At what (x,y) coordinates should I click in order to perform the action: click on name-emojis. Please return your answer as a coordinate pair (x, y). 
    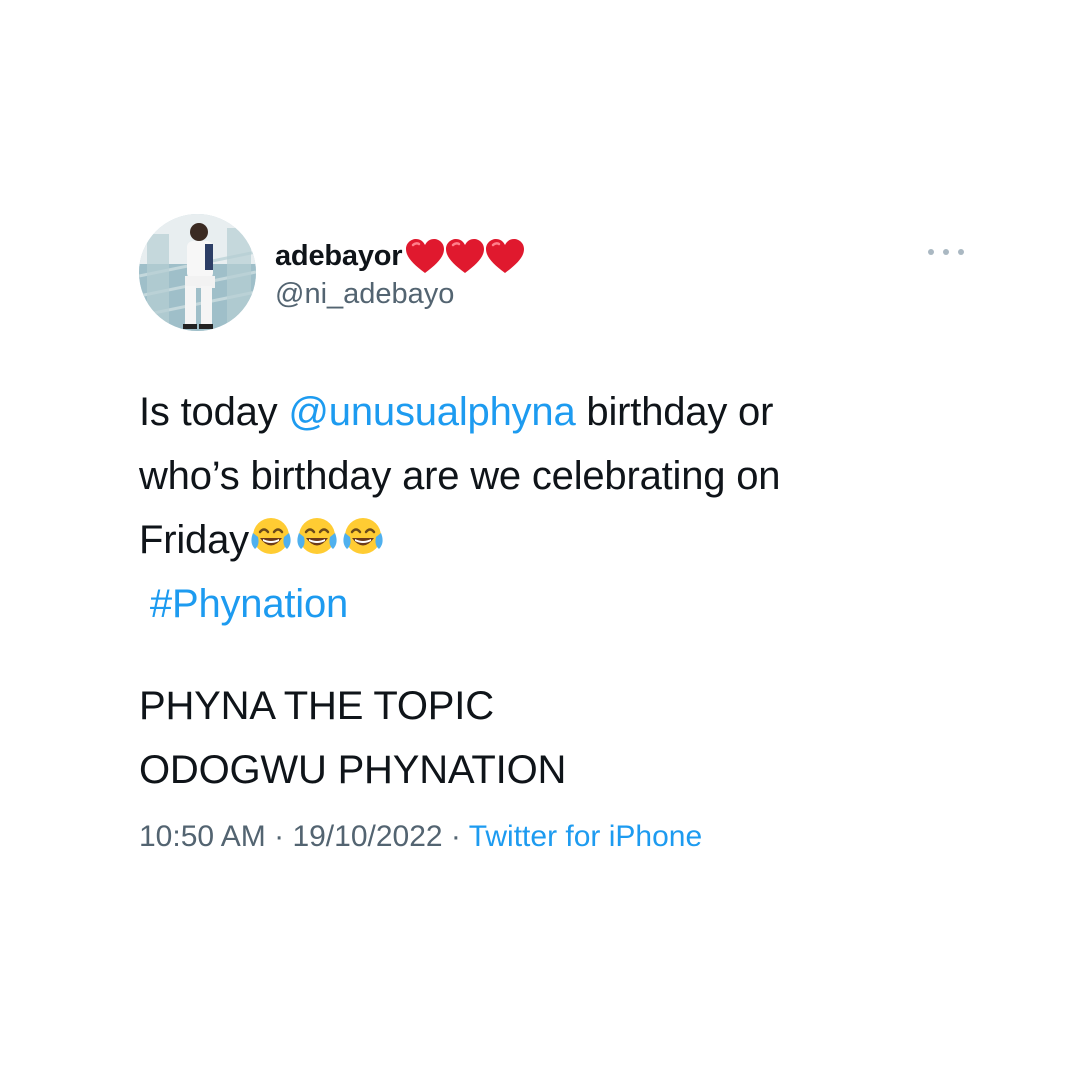
    Looking at the image, I should click on (464, 256).